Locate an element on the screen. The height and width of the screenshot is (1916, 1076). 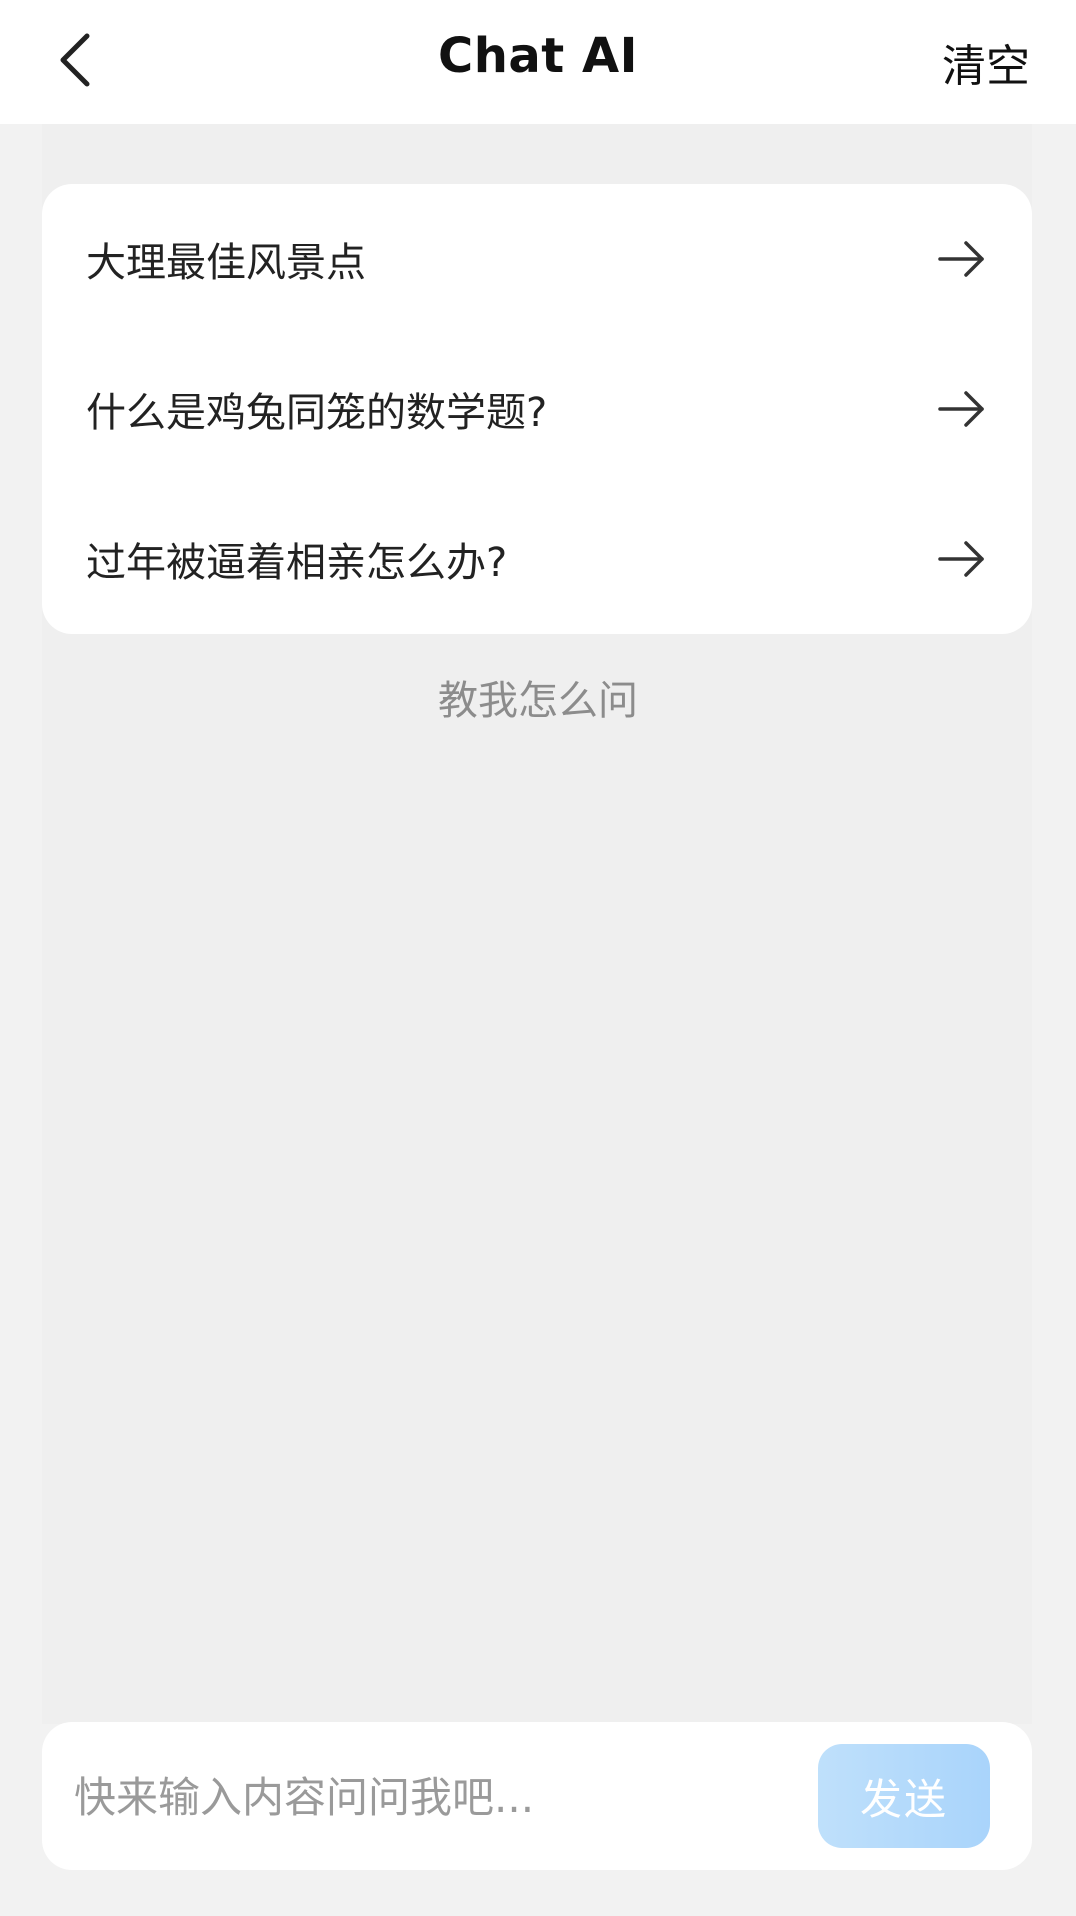
top-bar: Chat AI 清空 is located at coordinates (538, 62).